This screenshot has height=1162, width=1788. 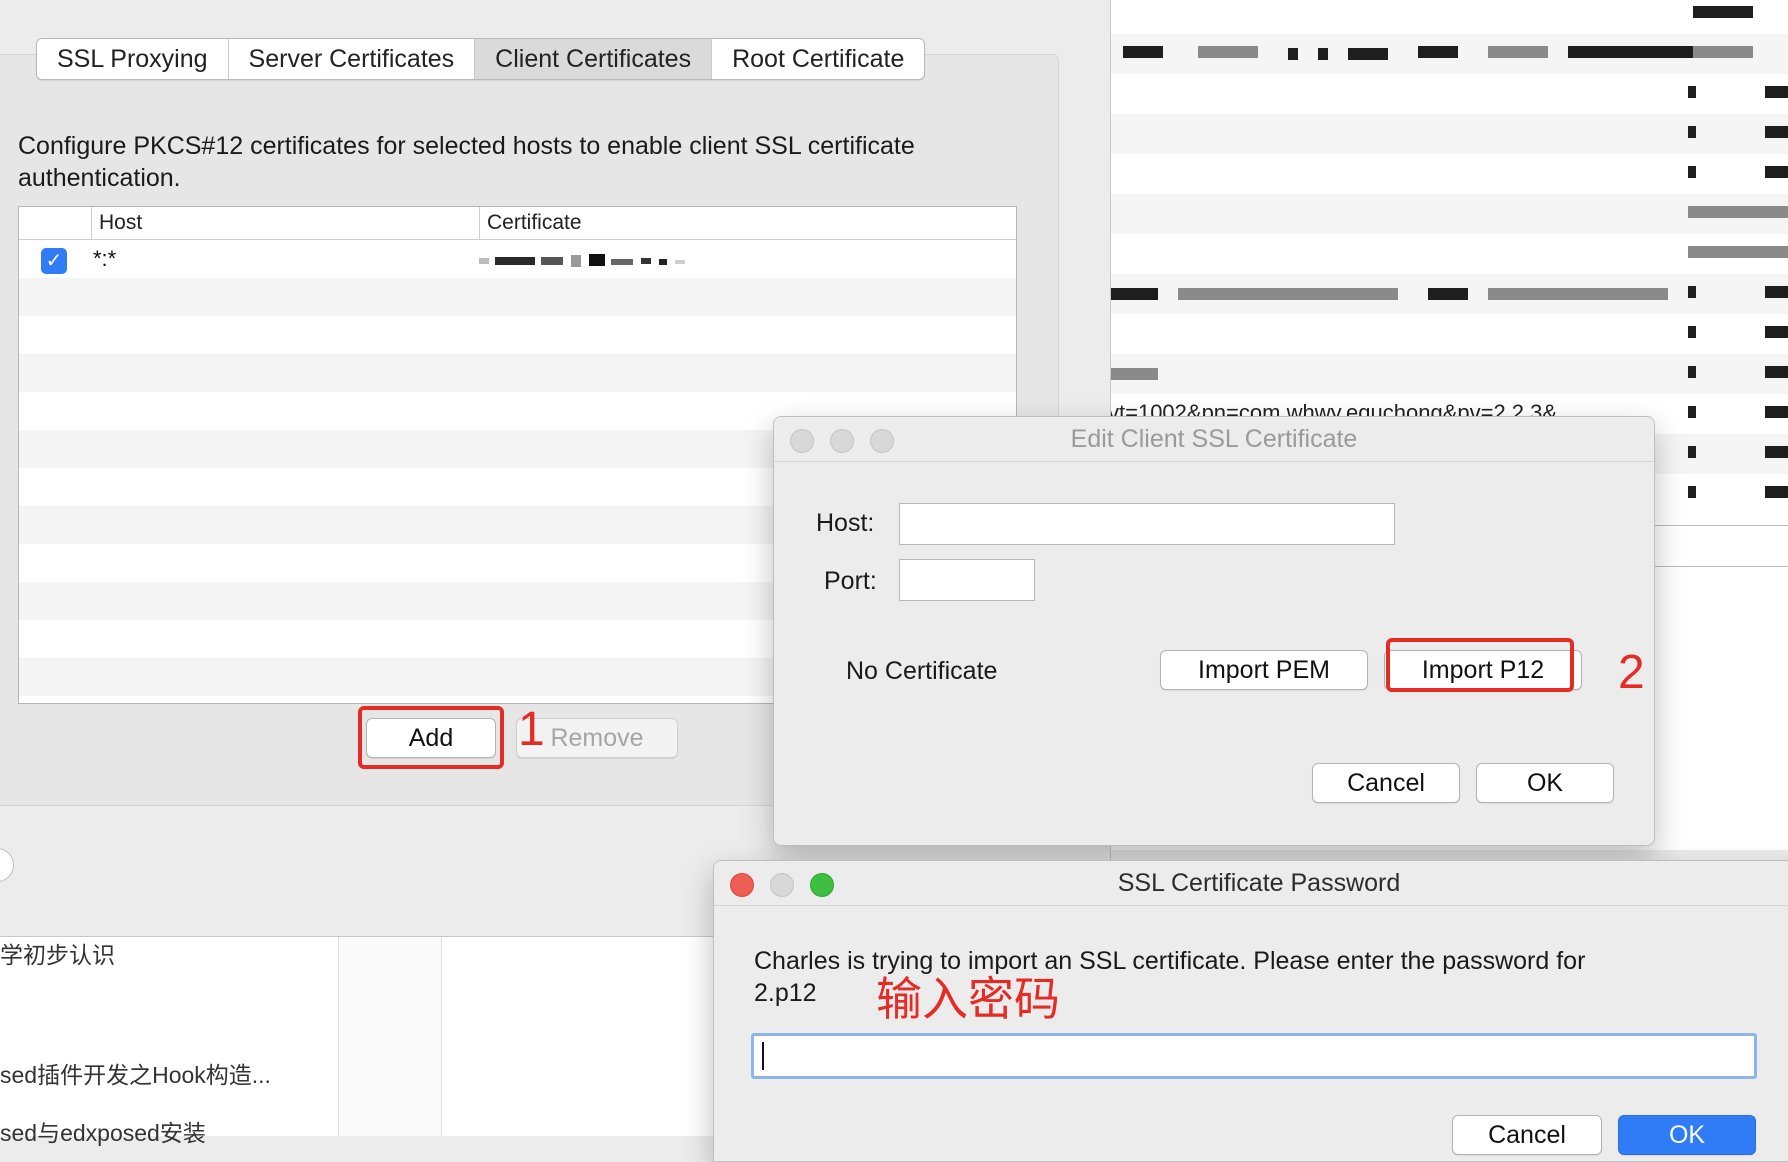 What do you see at coordinates (390, 1036) in the screenshot?
I see `background-column` at bounding box center [390, 1036].